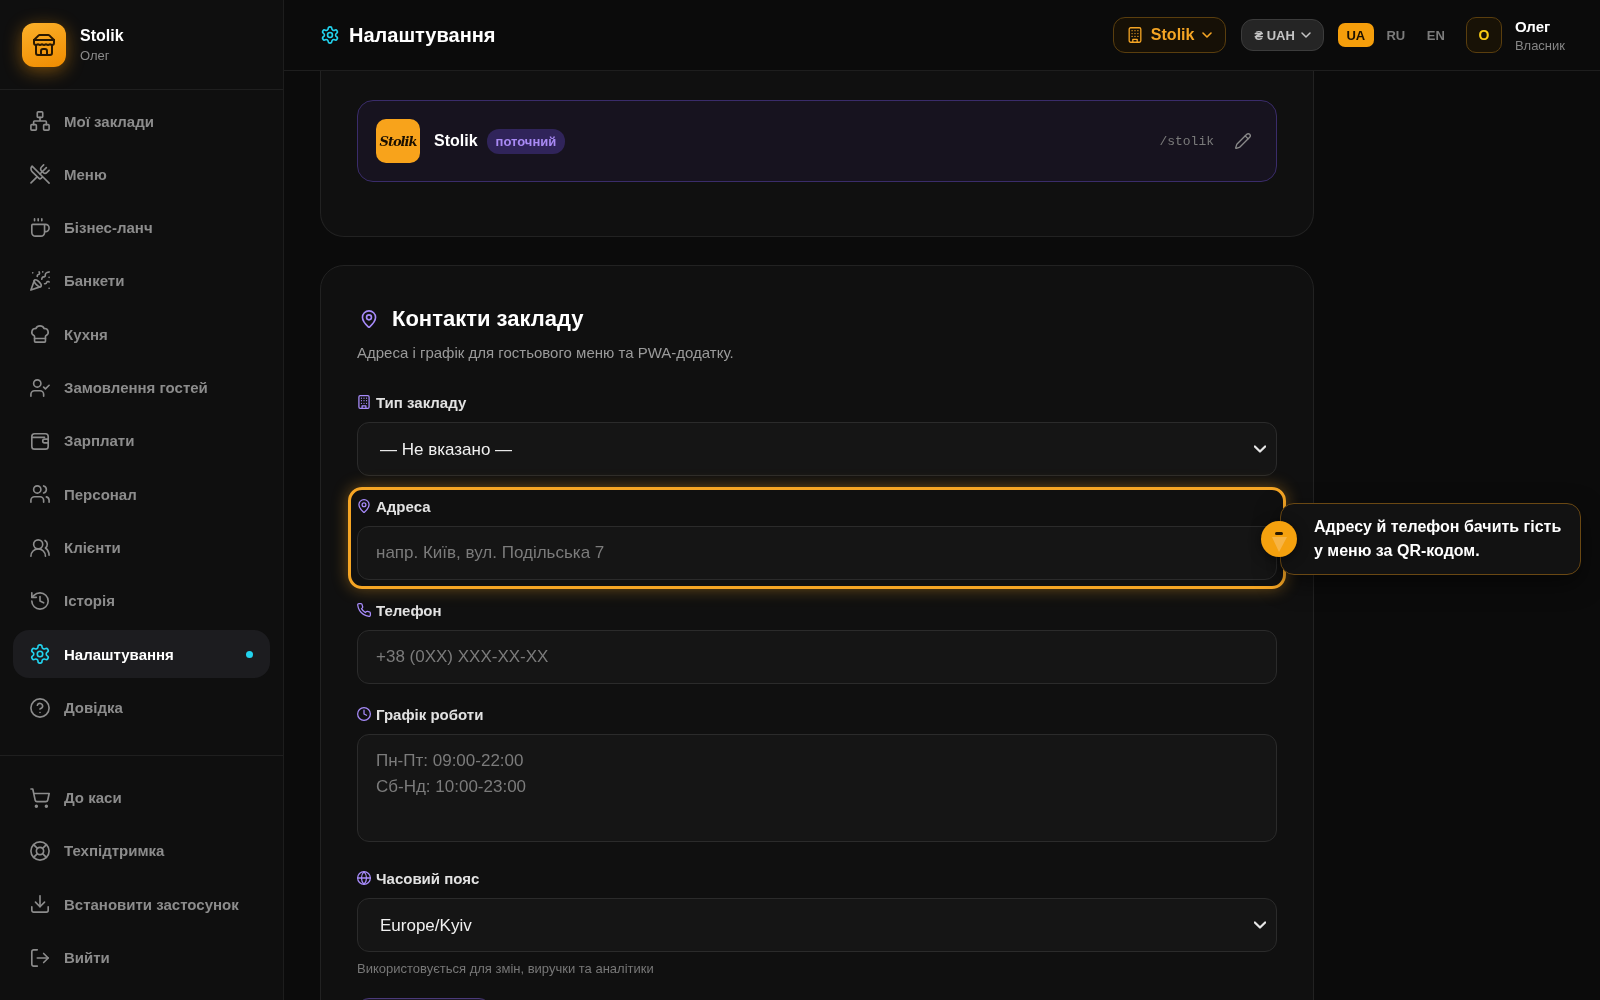 The height and width of the screenshot is (1000, 1600). What do you see at coordinates (817, 788) in the screenshot?
I see `textarea-field: Пн-Пт: 09:00-22:00 Сб-Нд: 10:00-23:00` at bounding box center [817, 788].